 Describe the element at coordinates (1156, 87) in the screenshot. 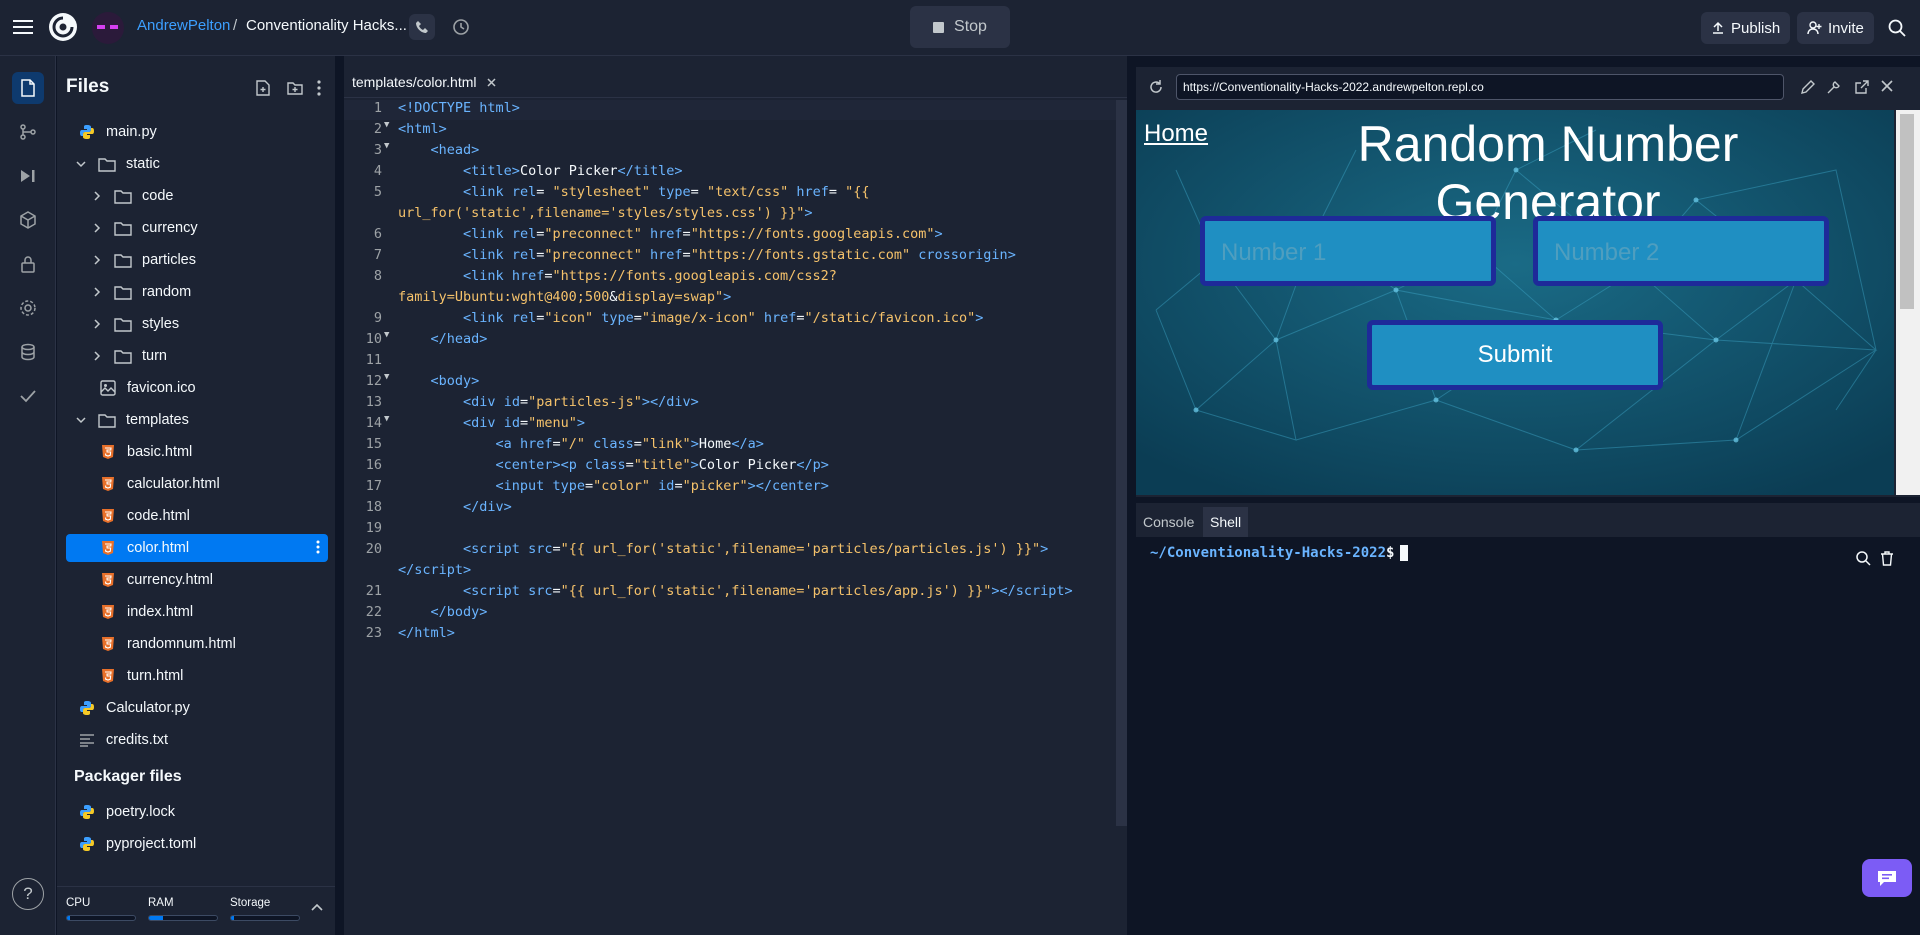

I see `refresh-icon` at that location.